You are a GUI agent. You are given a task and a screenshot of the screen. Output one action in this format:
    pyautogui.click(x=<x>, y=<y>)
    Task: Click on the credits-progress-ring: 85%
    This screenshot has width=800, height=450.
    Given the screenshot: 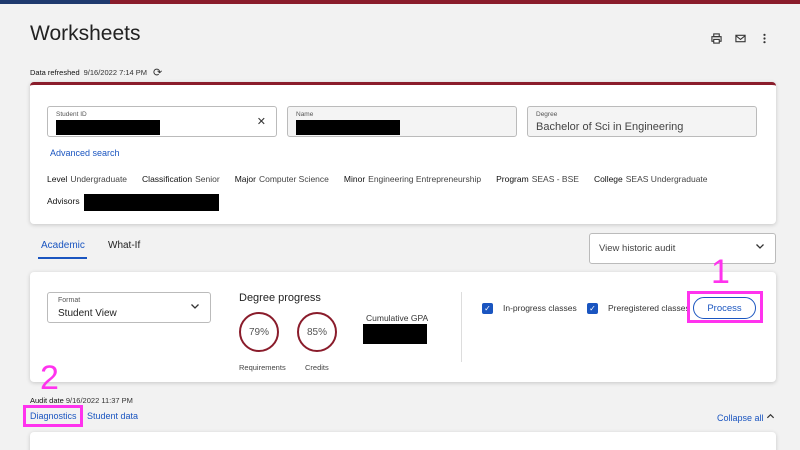 What is the action you would take?
    pyautogui.click(x=317, y=332)
    